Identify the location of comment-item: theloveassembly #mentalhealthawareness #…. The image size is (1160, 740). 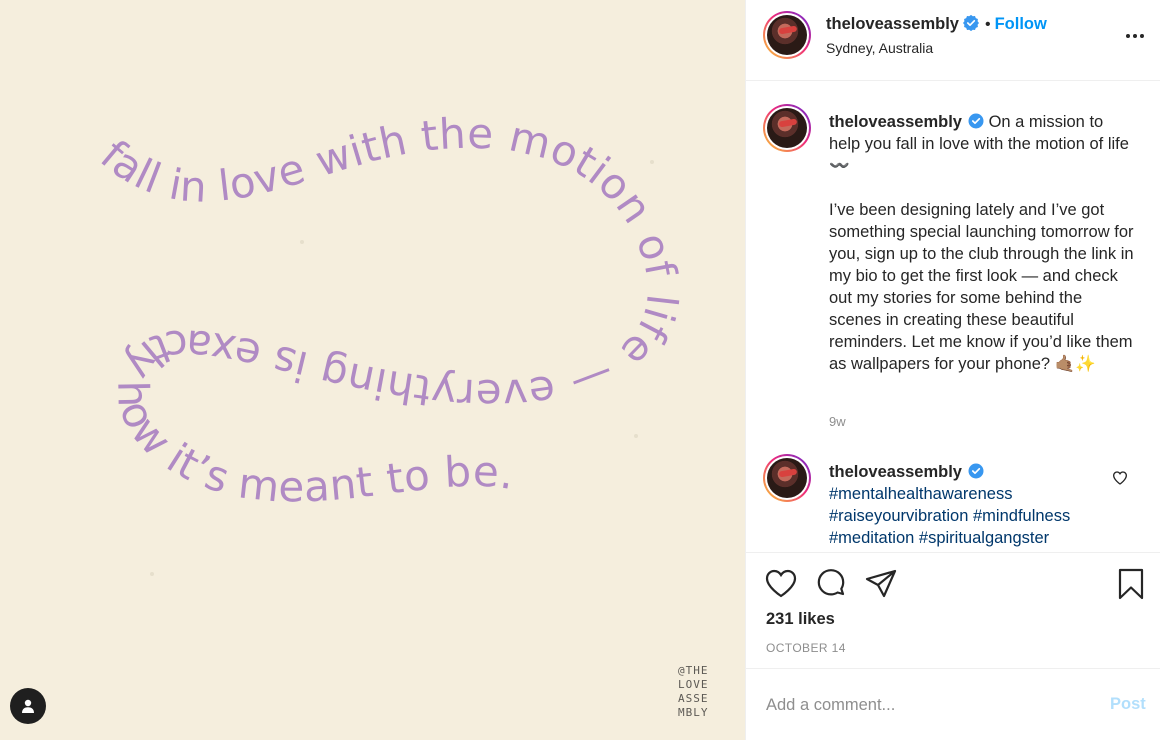
(981, 505).